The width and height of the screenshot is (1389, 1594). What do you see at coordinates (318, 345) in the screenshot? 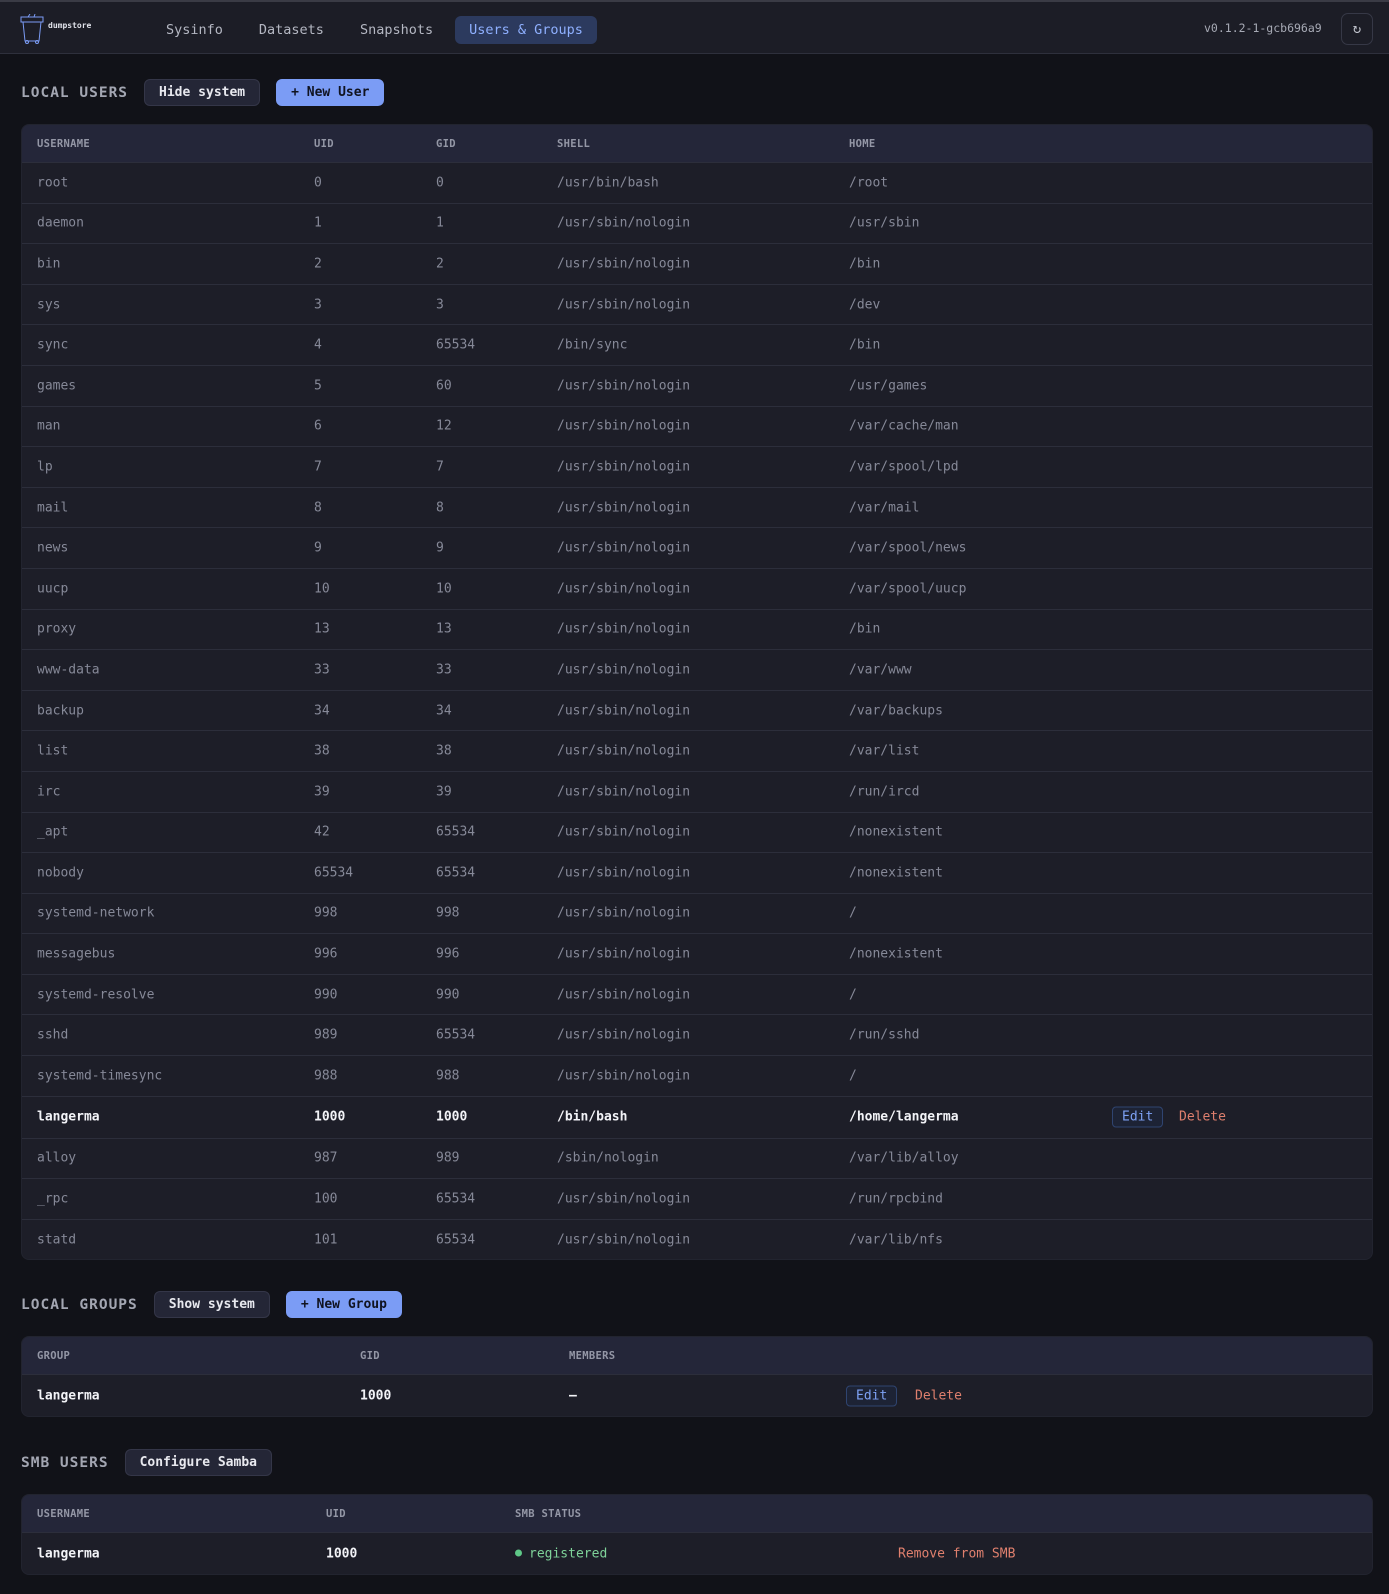
I see `cell-uid: 4` at bounding box center [318, 345].